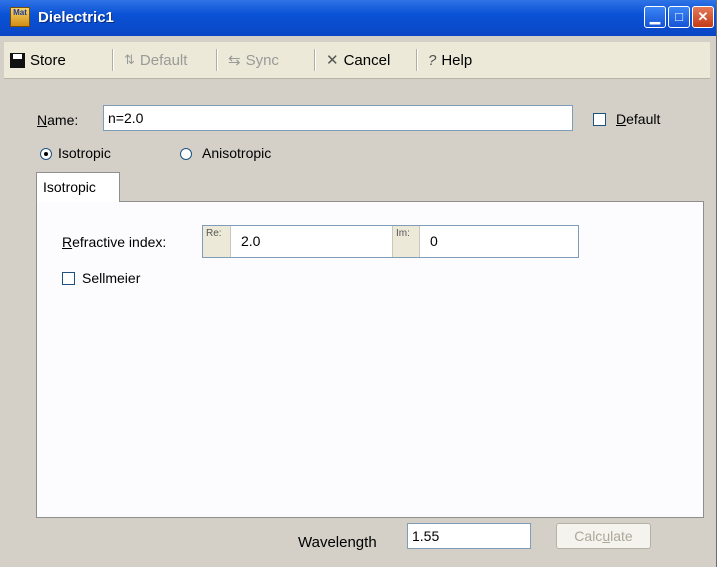 The height and width of the screenshot is (567, 717). What do you see at coordinates (406, 241) in the screenshot?
I see `im-tag: Im:` at bounding box center [406, 241].